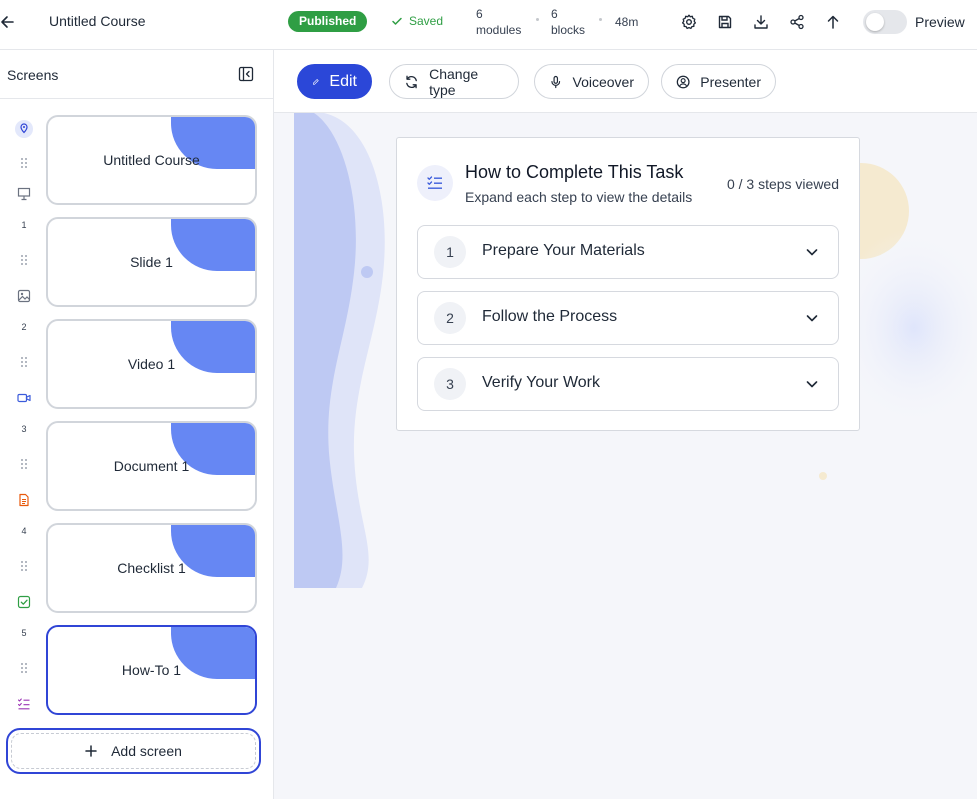 The image size is (977, 799). Describe the element at coordinates (541, 382) in the screenshot. I see `step-title: Verify Your Work` at that location.